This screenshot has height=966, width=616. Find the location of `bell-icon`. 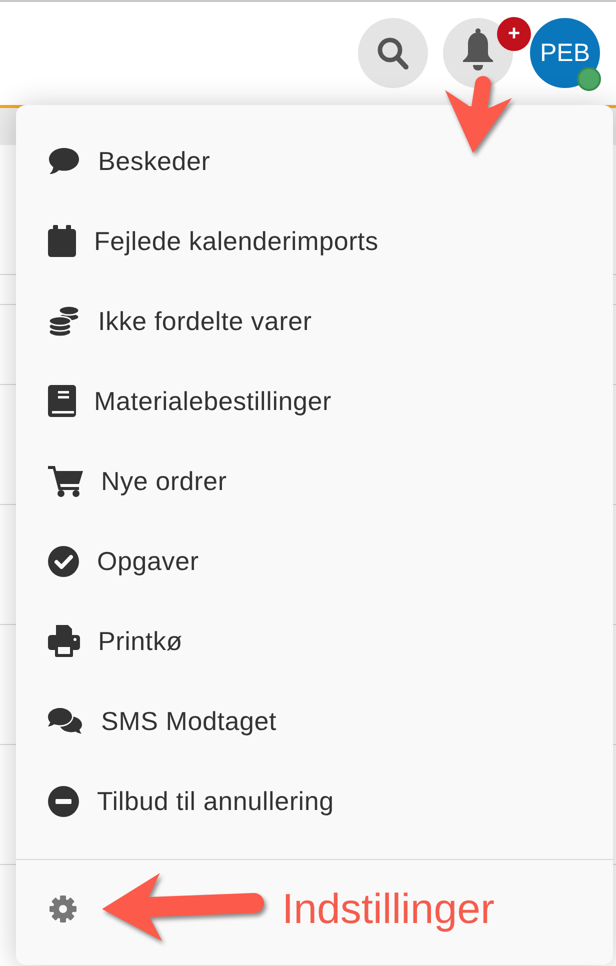

bell-icon is located at coordinates (478, 50).